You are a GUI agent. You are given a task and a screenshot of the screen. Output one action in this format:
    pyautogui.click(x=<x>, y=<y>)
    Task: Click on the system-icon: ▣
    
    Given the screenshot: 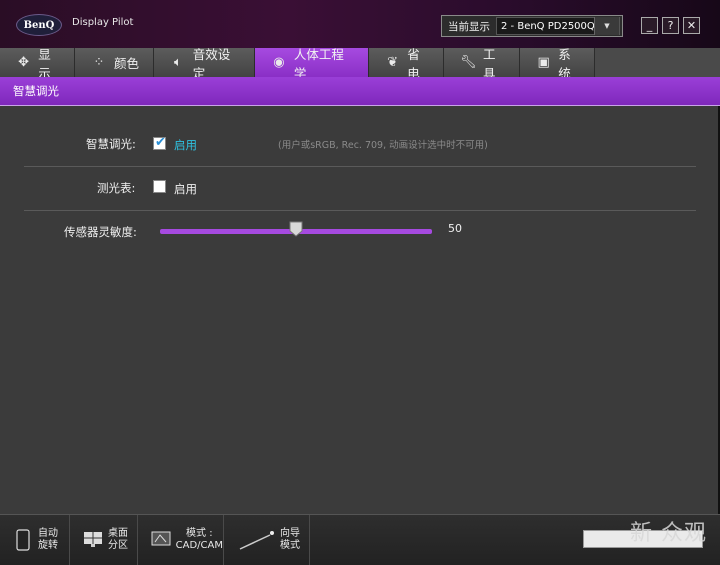 What is the action you would take?
    pyautogui.click(x=543, y=62)
    